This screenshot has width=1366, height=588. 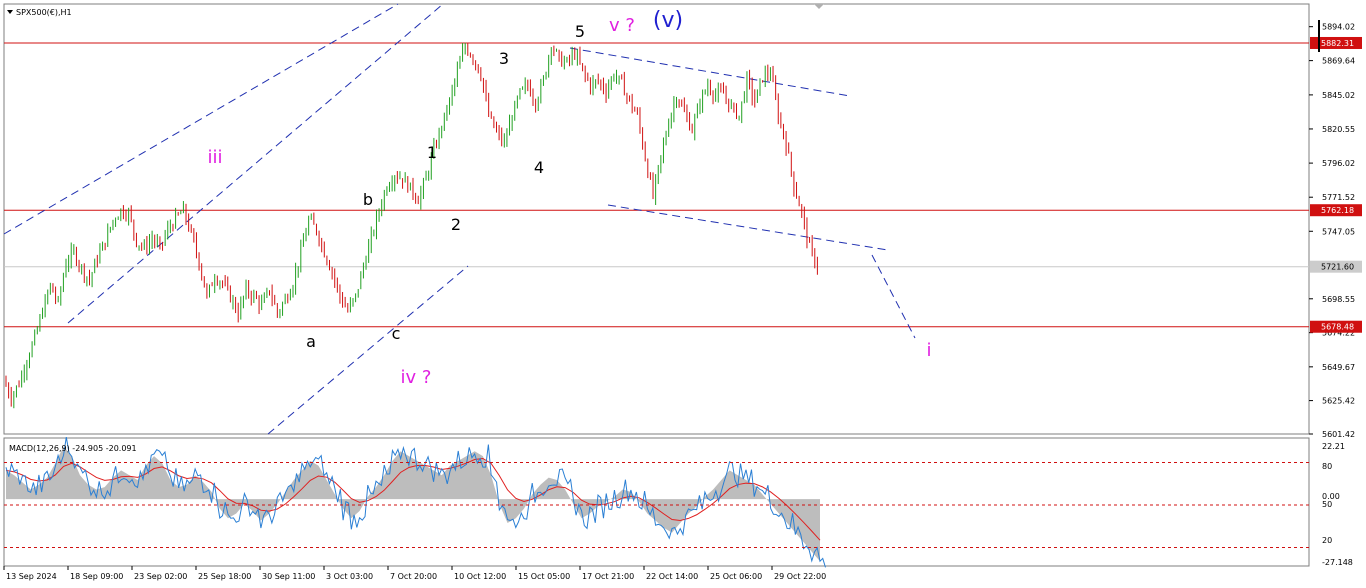 What do you see at coordinates (224, 576) in the screenshot?
I see `time-tick-label: 25 Sep 18:00` at bounding box center [224, 576].